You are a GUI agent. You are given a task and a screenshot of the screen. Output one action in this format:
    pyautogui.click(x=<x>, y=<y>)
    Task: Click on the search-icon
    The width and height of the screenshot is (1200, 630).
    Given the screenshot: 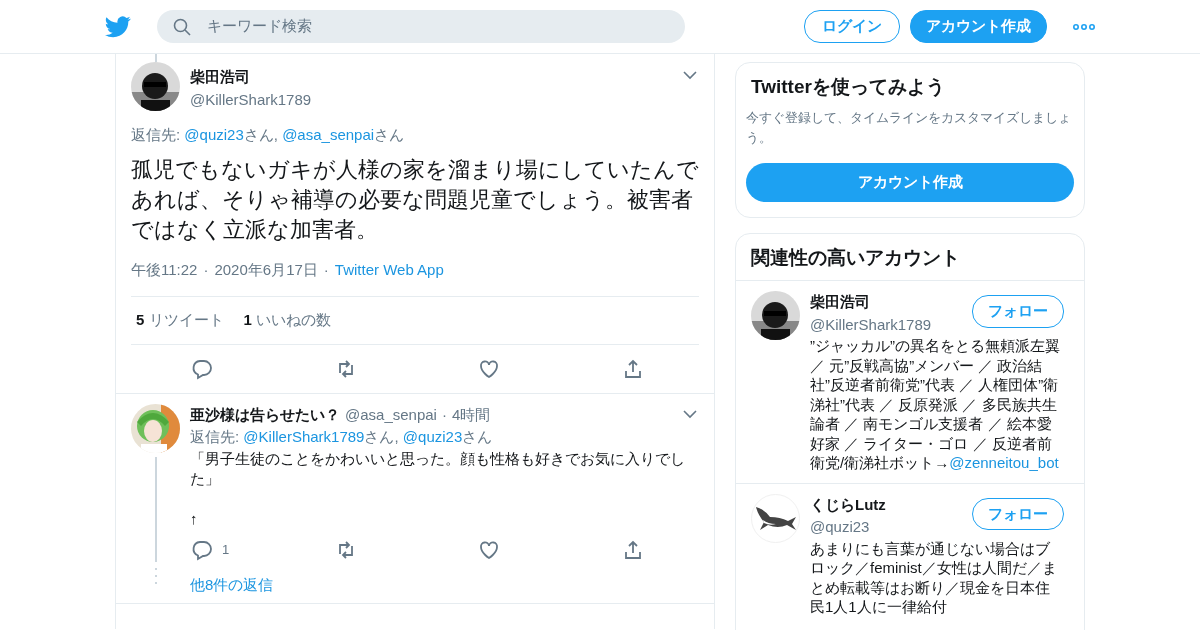 What is the action you would take?
    pyautogui.click(x=182, y=26)
    